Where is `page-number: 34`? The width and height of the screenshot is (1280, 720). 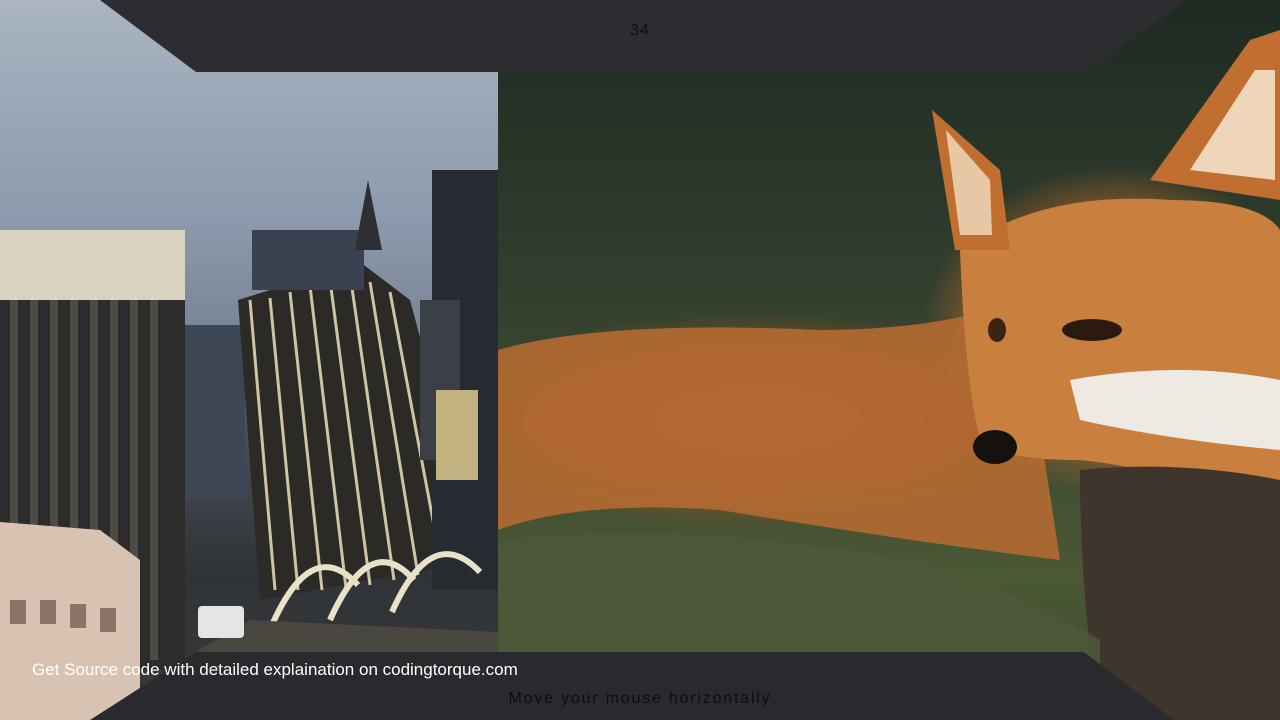
page-number: 34 is located at coordinates (640, 30).